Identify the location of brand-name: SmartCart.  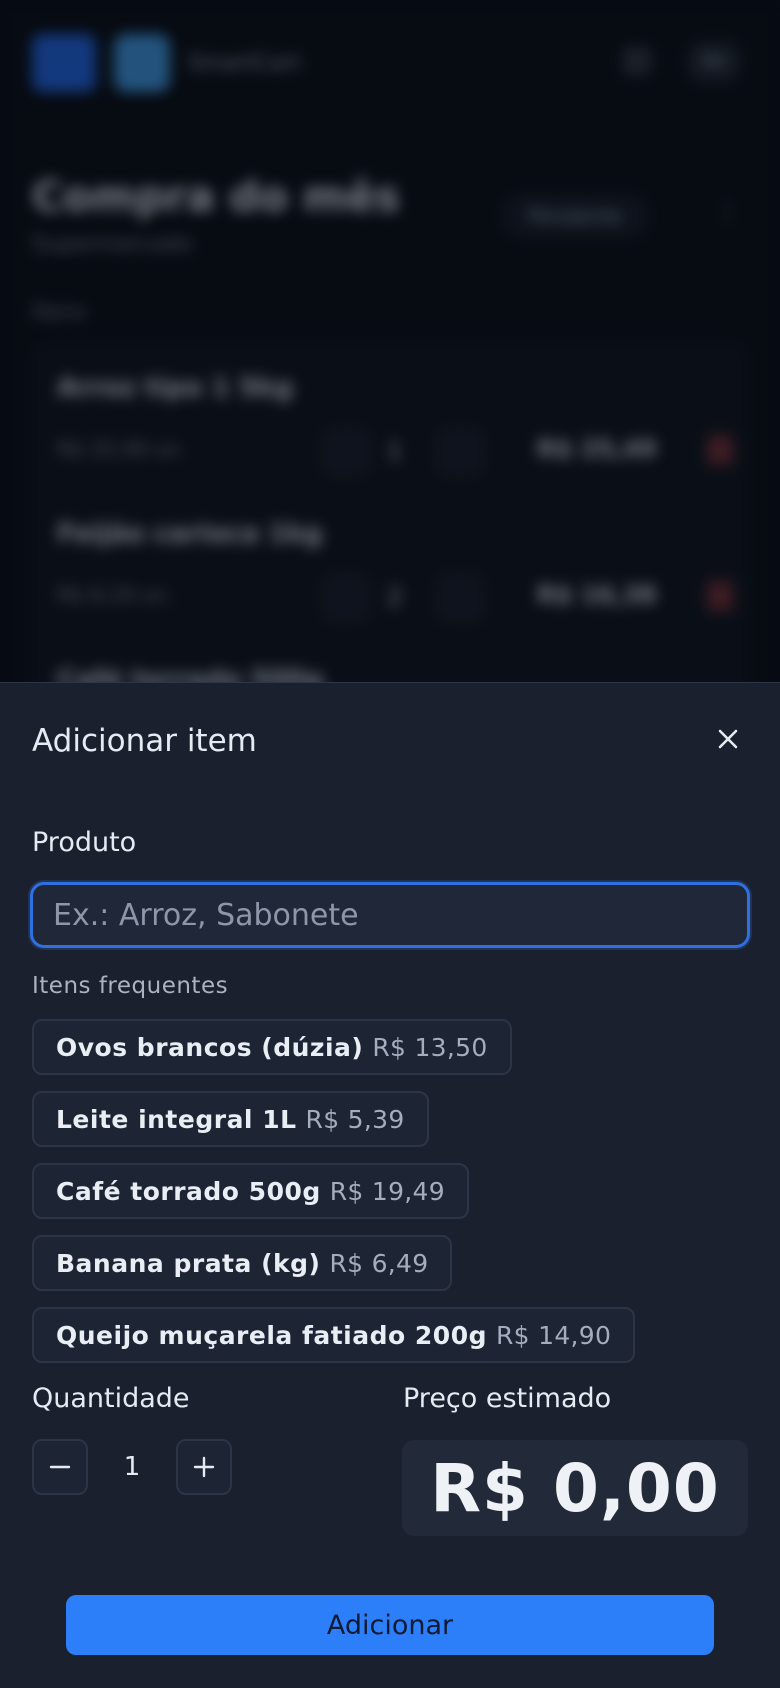
(245, 63).